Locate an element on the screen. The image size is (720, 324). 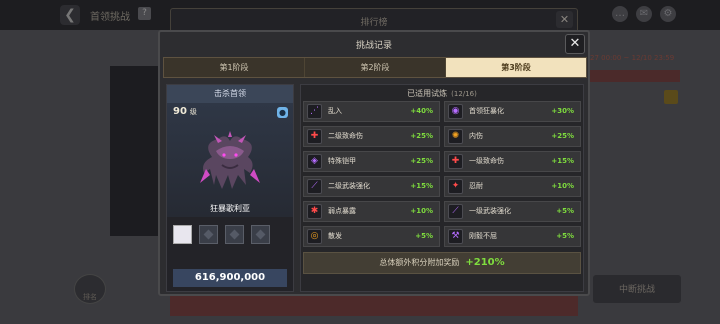
boss-portrait-area: 90 级 ● 狂暴歌利亚 is located at coordinates (230, 160).